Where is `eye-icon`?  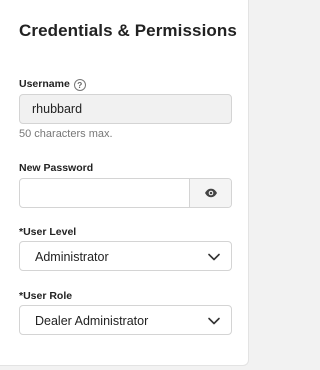
eye-icon is located at coordinates (210, 193).